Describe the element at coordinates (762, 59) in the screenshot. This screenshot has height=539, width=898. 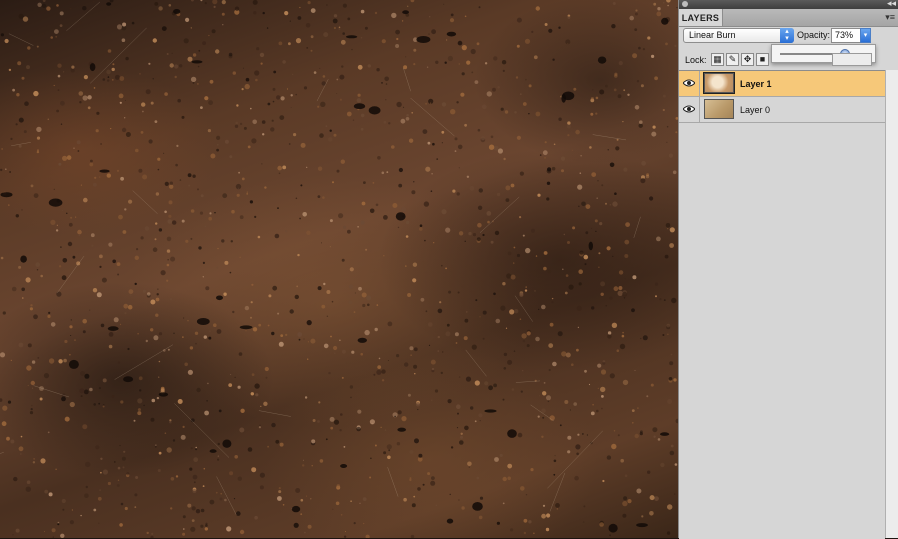
I see `lock-all-icon: ■` at that location.